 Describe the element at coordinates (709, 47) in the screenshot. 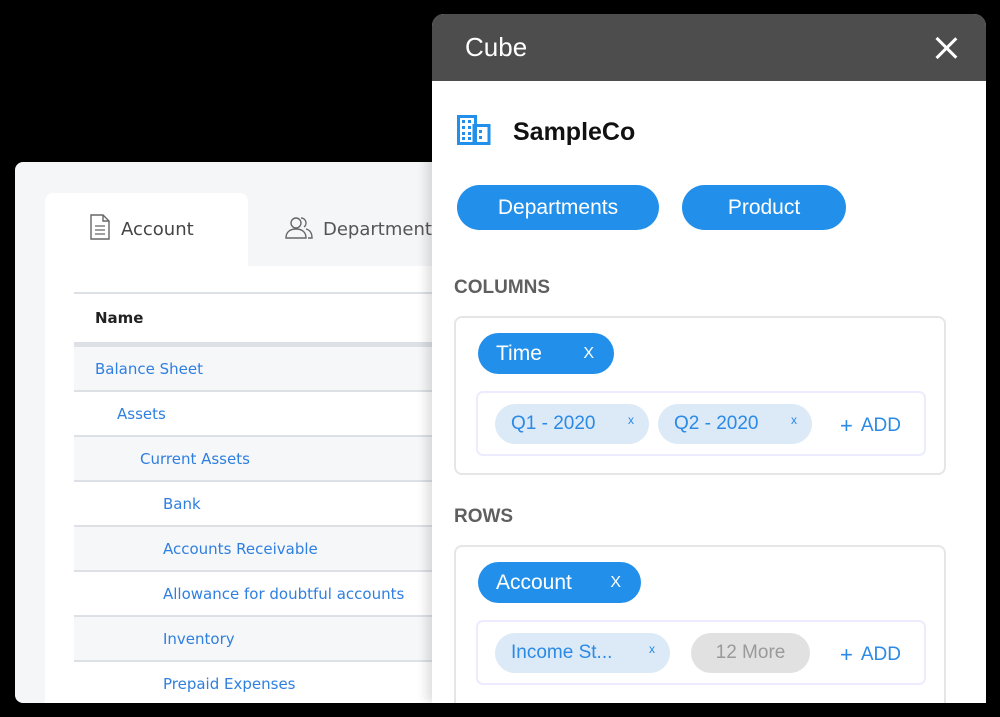

I see `dialog-header: Cube` at that location.